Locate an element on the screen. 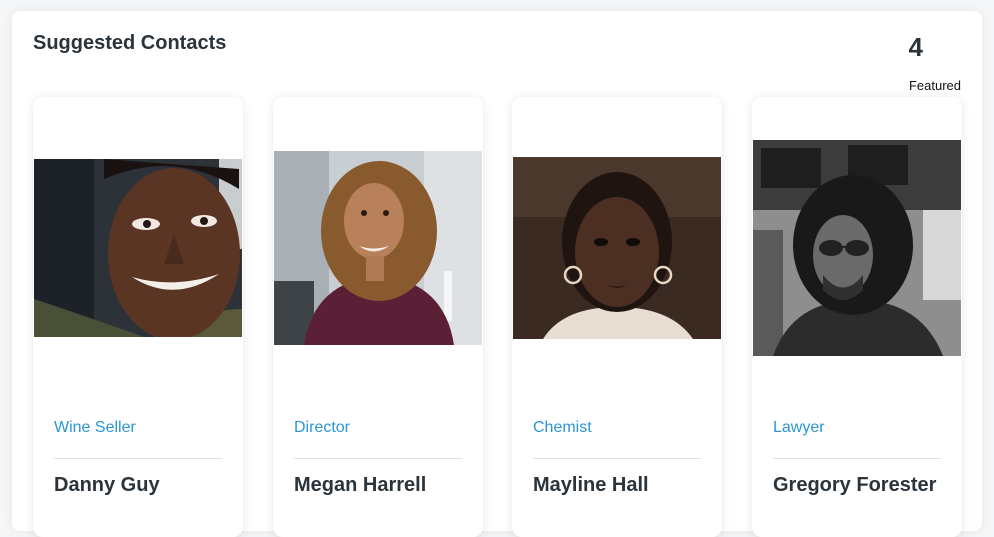 The height and width of the screenshot is (537, 994). featured-stat: 4 Featured is located at coordinates (921, 62).